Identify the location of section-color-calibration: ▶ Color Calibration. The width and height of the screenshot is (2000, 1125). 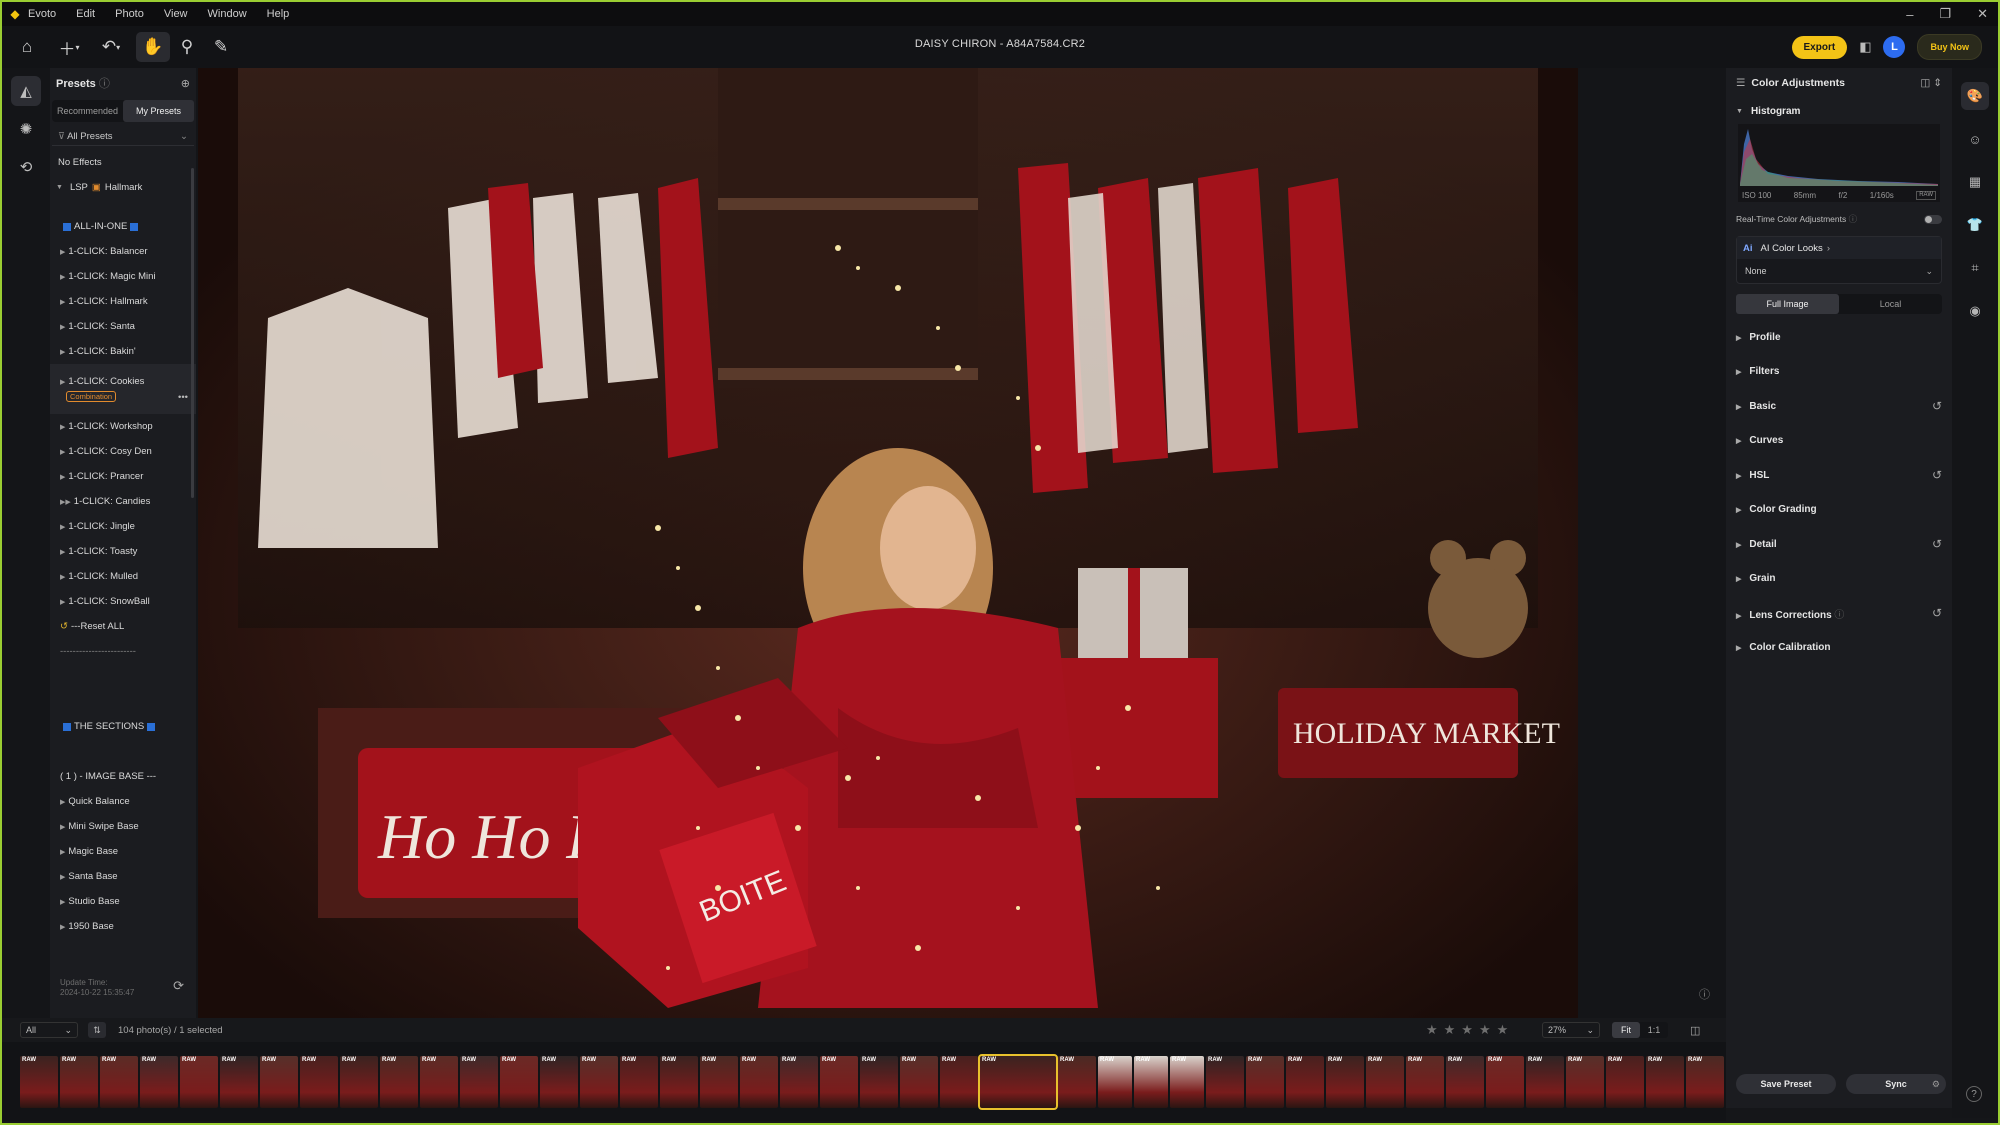
(1839, 648).